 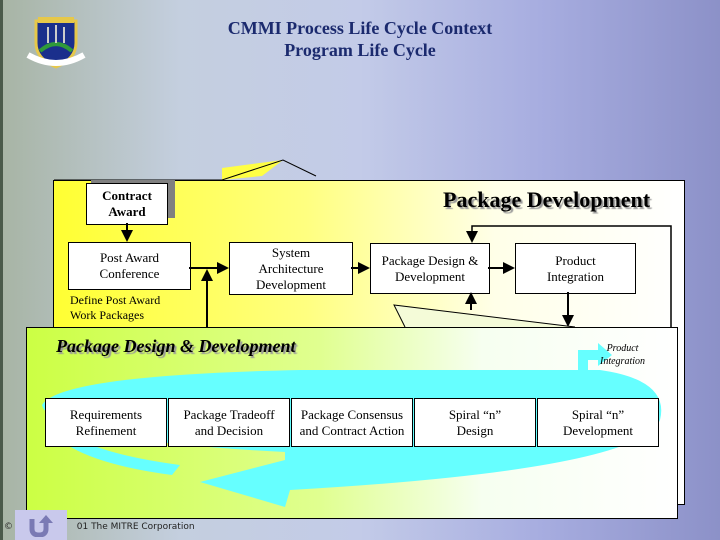 What do you see at coordinates (8, 527) in the screenshot?
I see `copyright-symbol: ©` at bounding box center [8, 527].